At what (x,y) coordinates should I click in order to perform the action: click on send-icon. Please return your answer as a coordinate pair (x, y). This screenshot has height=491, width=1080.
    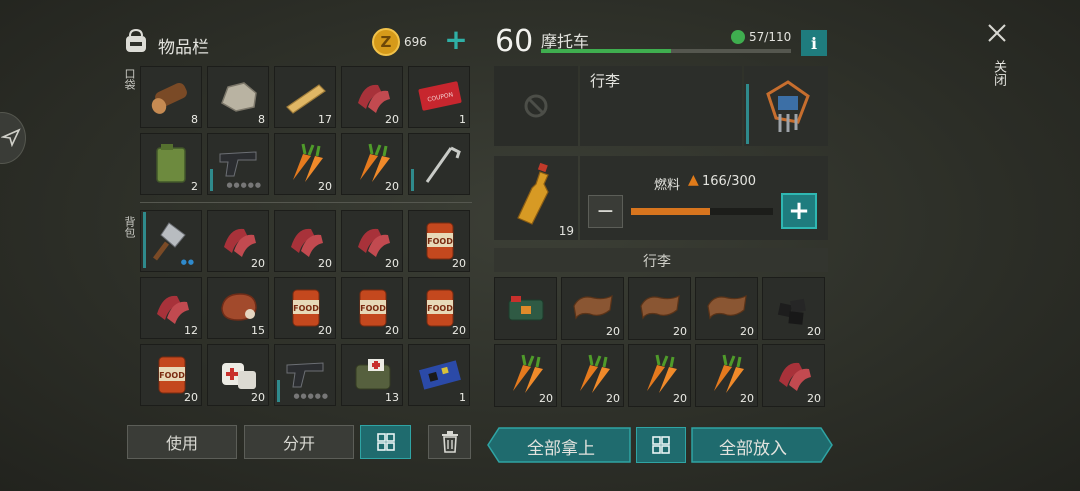
    Looking at the image, I should click on (11, 137).